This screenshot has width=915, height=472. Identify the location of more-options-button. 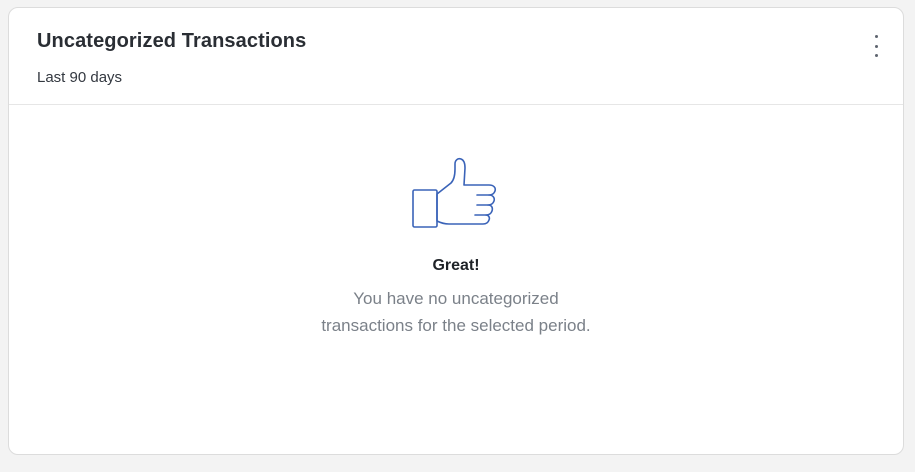
(876, 46).